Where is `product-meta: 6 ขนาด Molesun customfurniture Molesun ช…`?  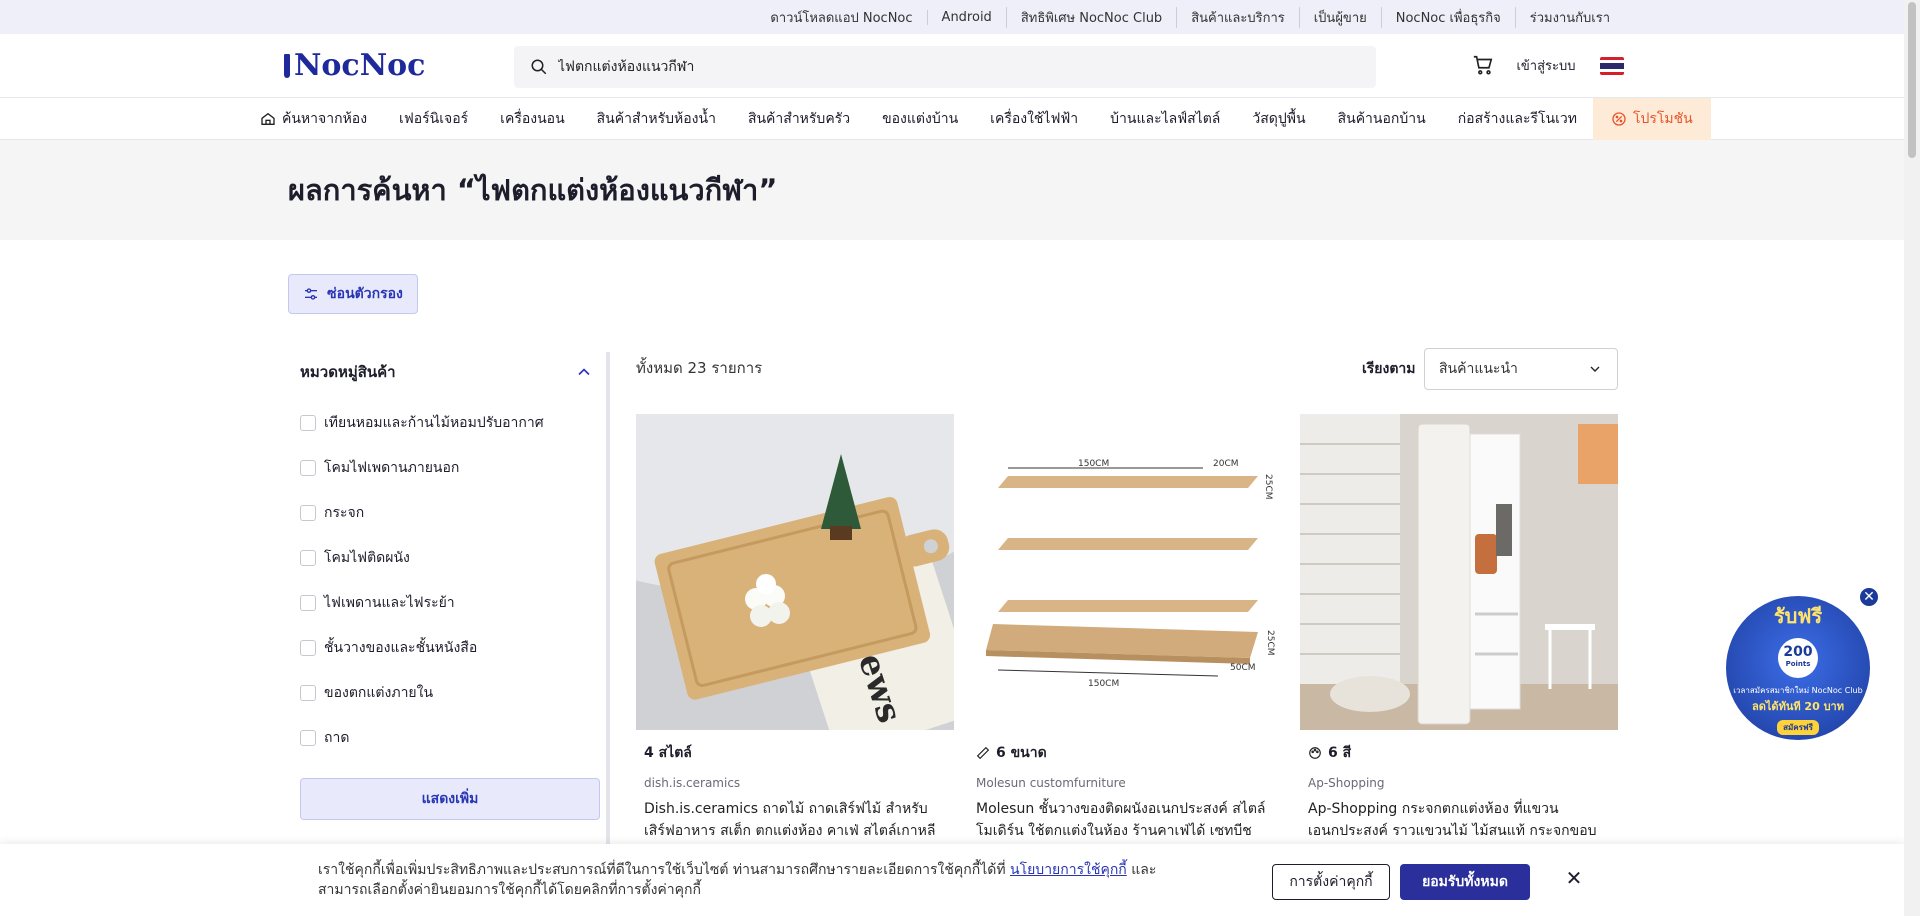 product-meta: 6 ขนาด Molesun customfurniture Molesun ช… is located at coordinates (1127, 786).